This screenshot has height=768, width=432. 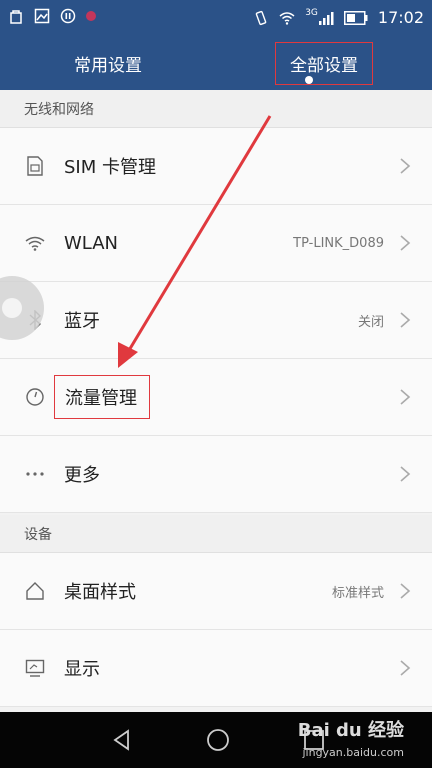 What do you see at coordinates (218, 740) in the screenshot?
I see `home-button-icon` at bounding box center [218, 740].